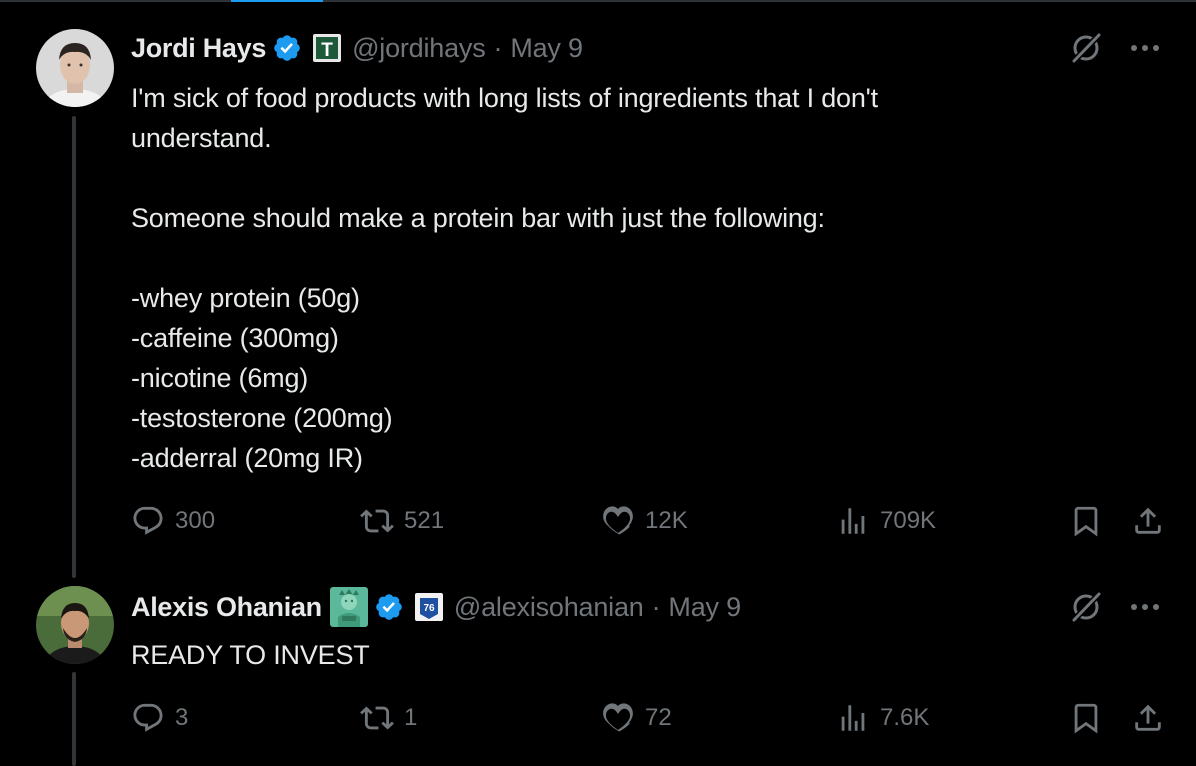  I want to click on like-count: 12K, so click(666, 520).